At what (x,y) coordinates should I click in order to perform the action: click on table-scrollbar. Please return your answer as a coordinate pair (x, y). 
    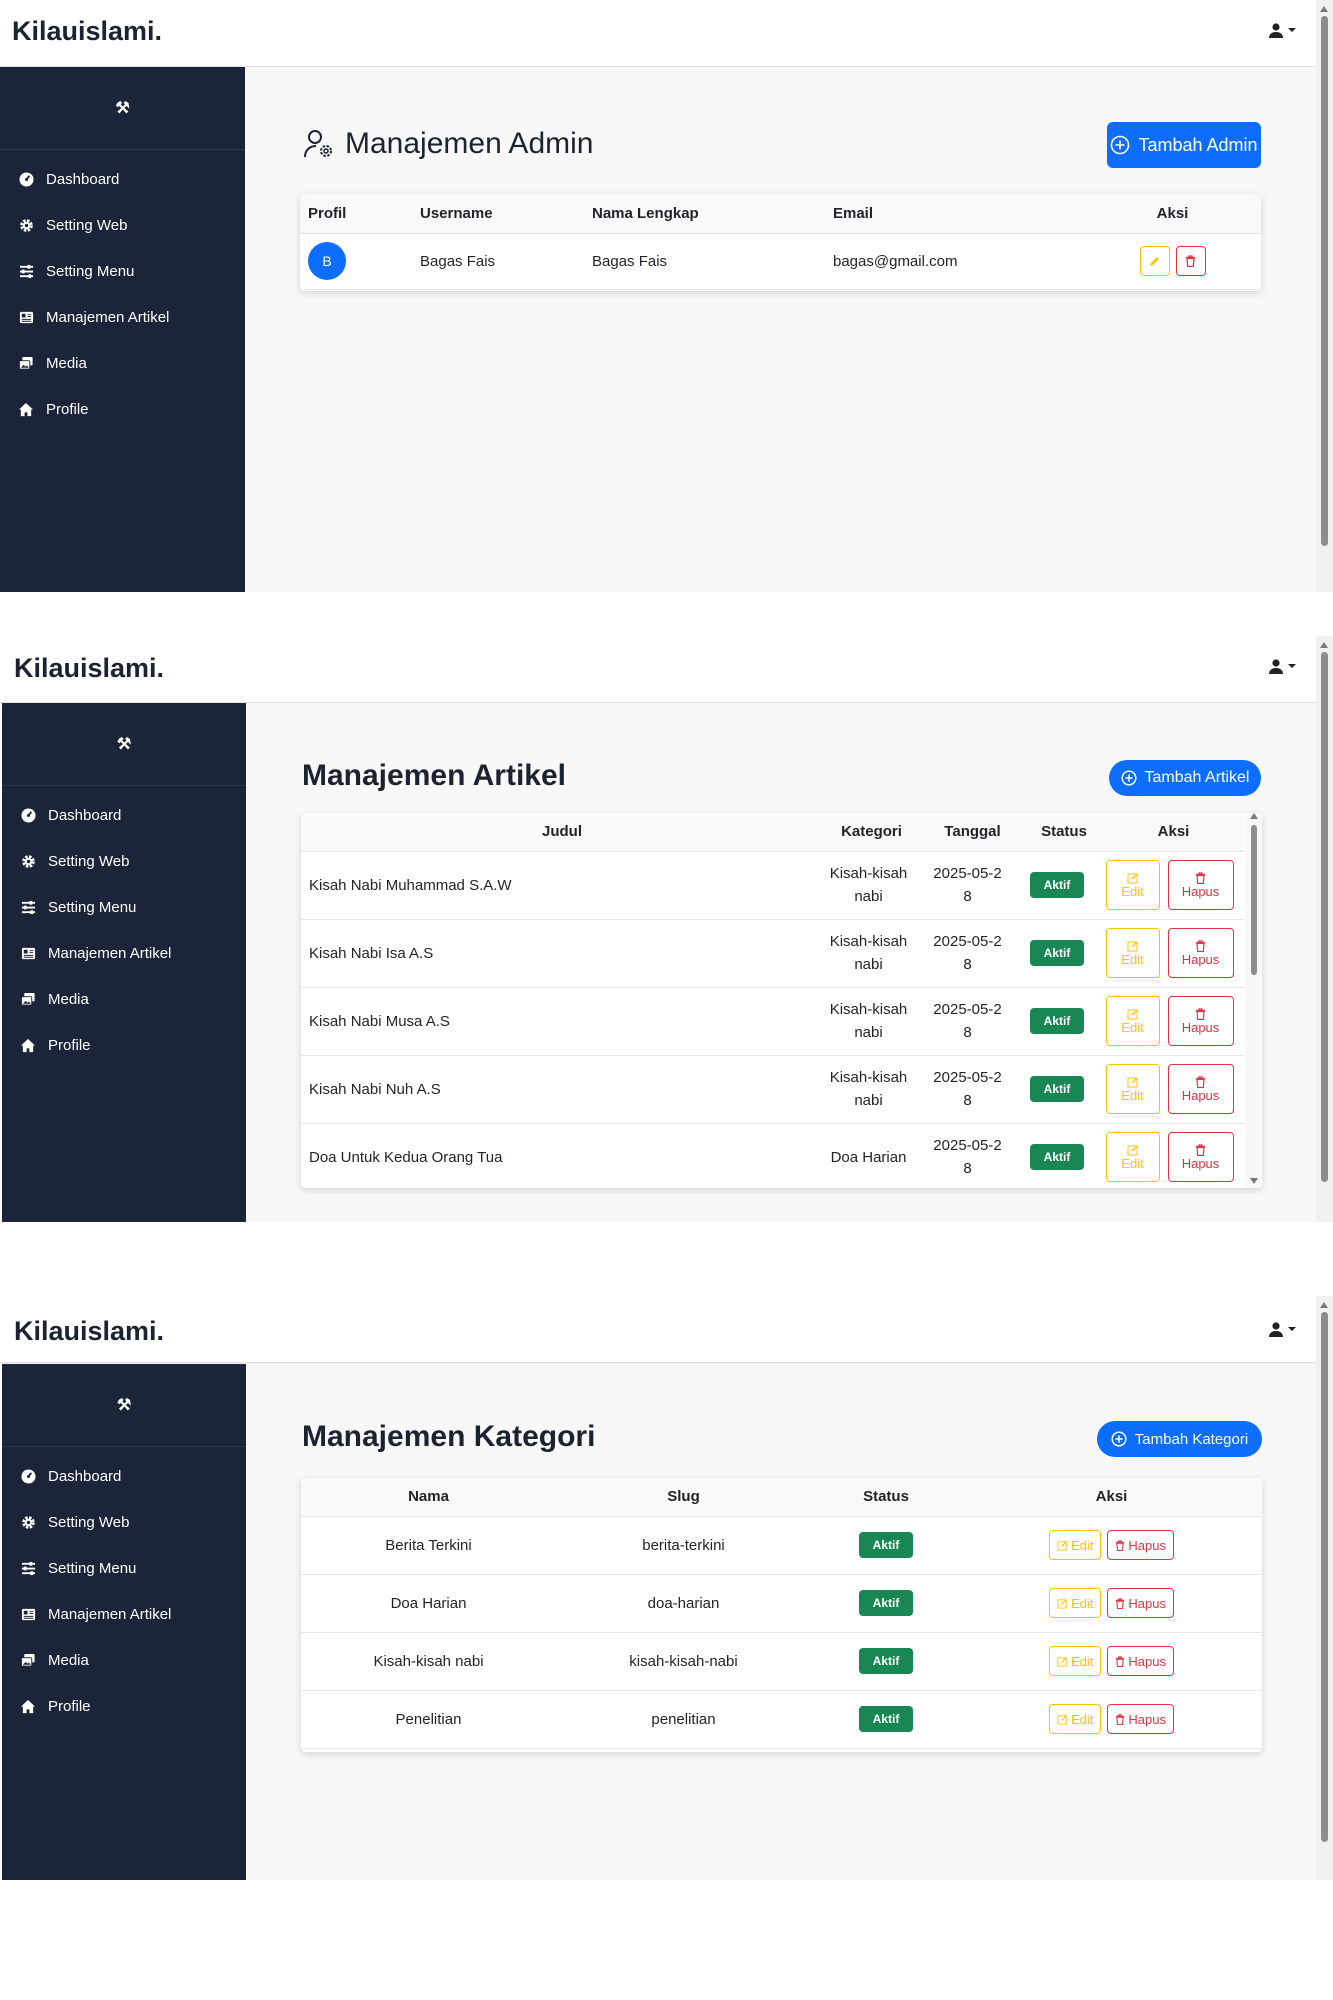
    Looking at the image, I should click on (1253, 1000).